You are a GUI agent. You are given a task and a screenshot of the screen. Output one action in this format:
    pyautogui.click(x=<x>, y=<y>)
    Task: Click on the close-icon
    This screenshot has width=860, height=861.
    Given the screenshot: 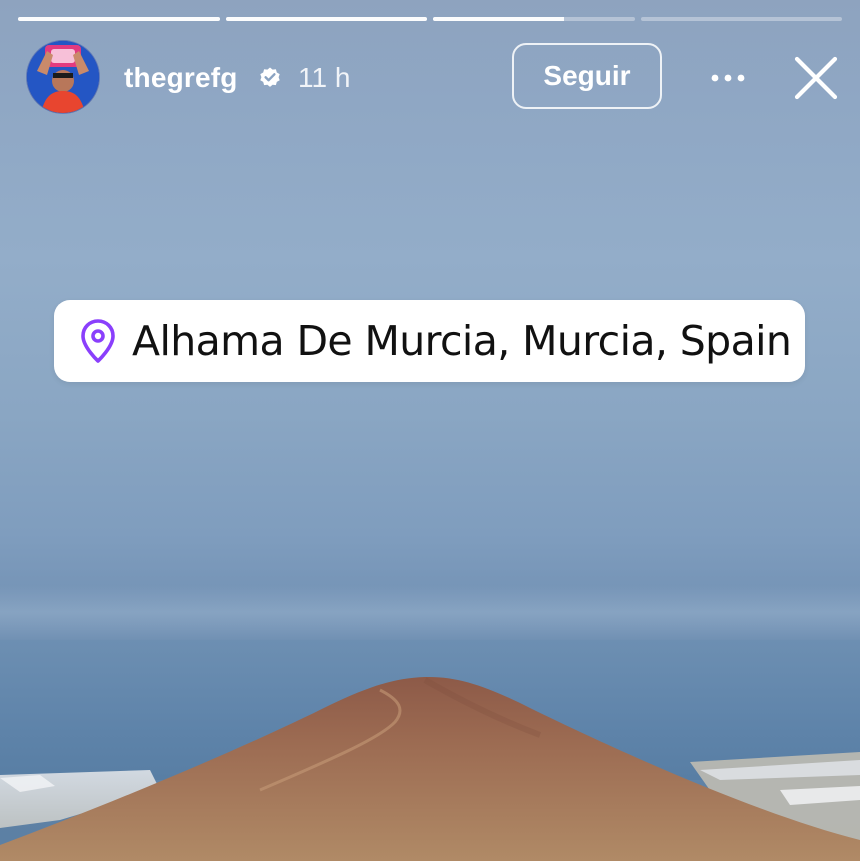 What is the action you would take?
    pyautogui.click(x=816, y=78)
    